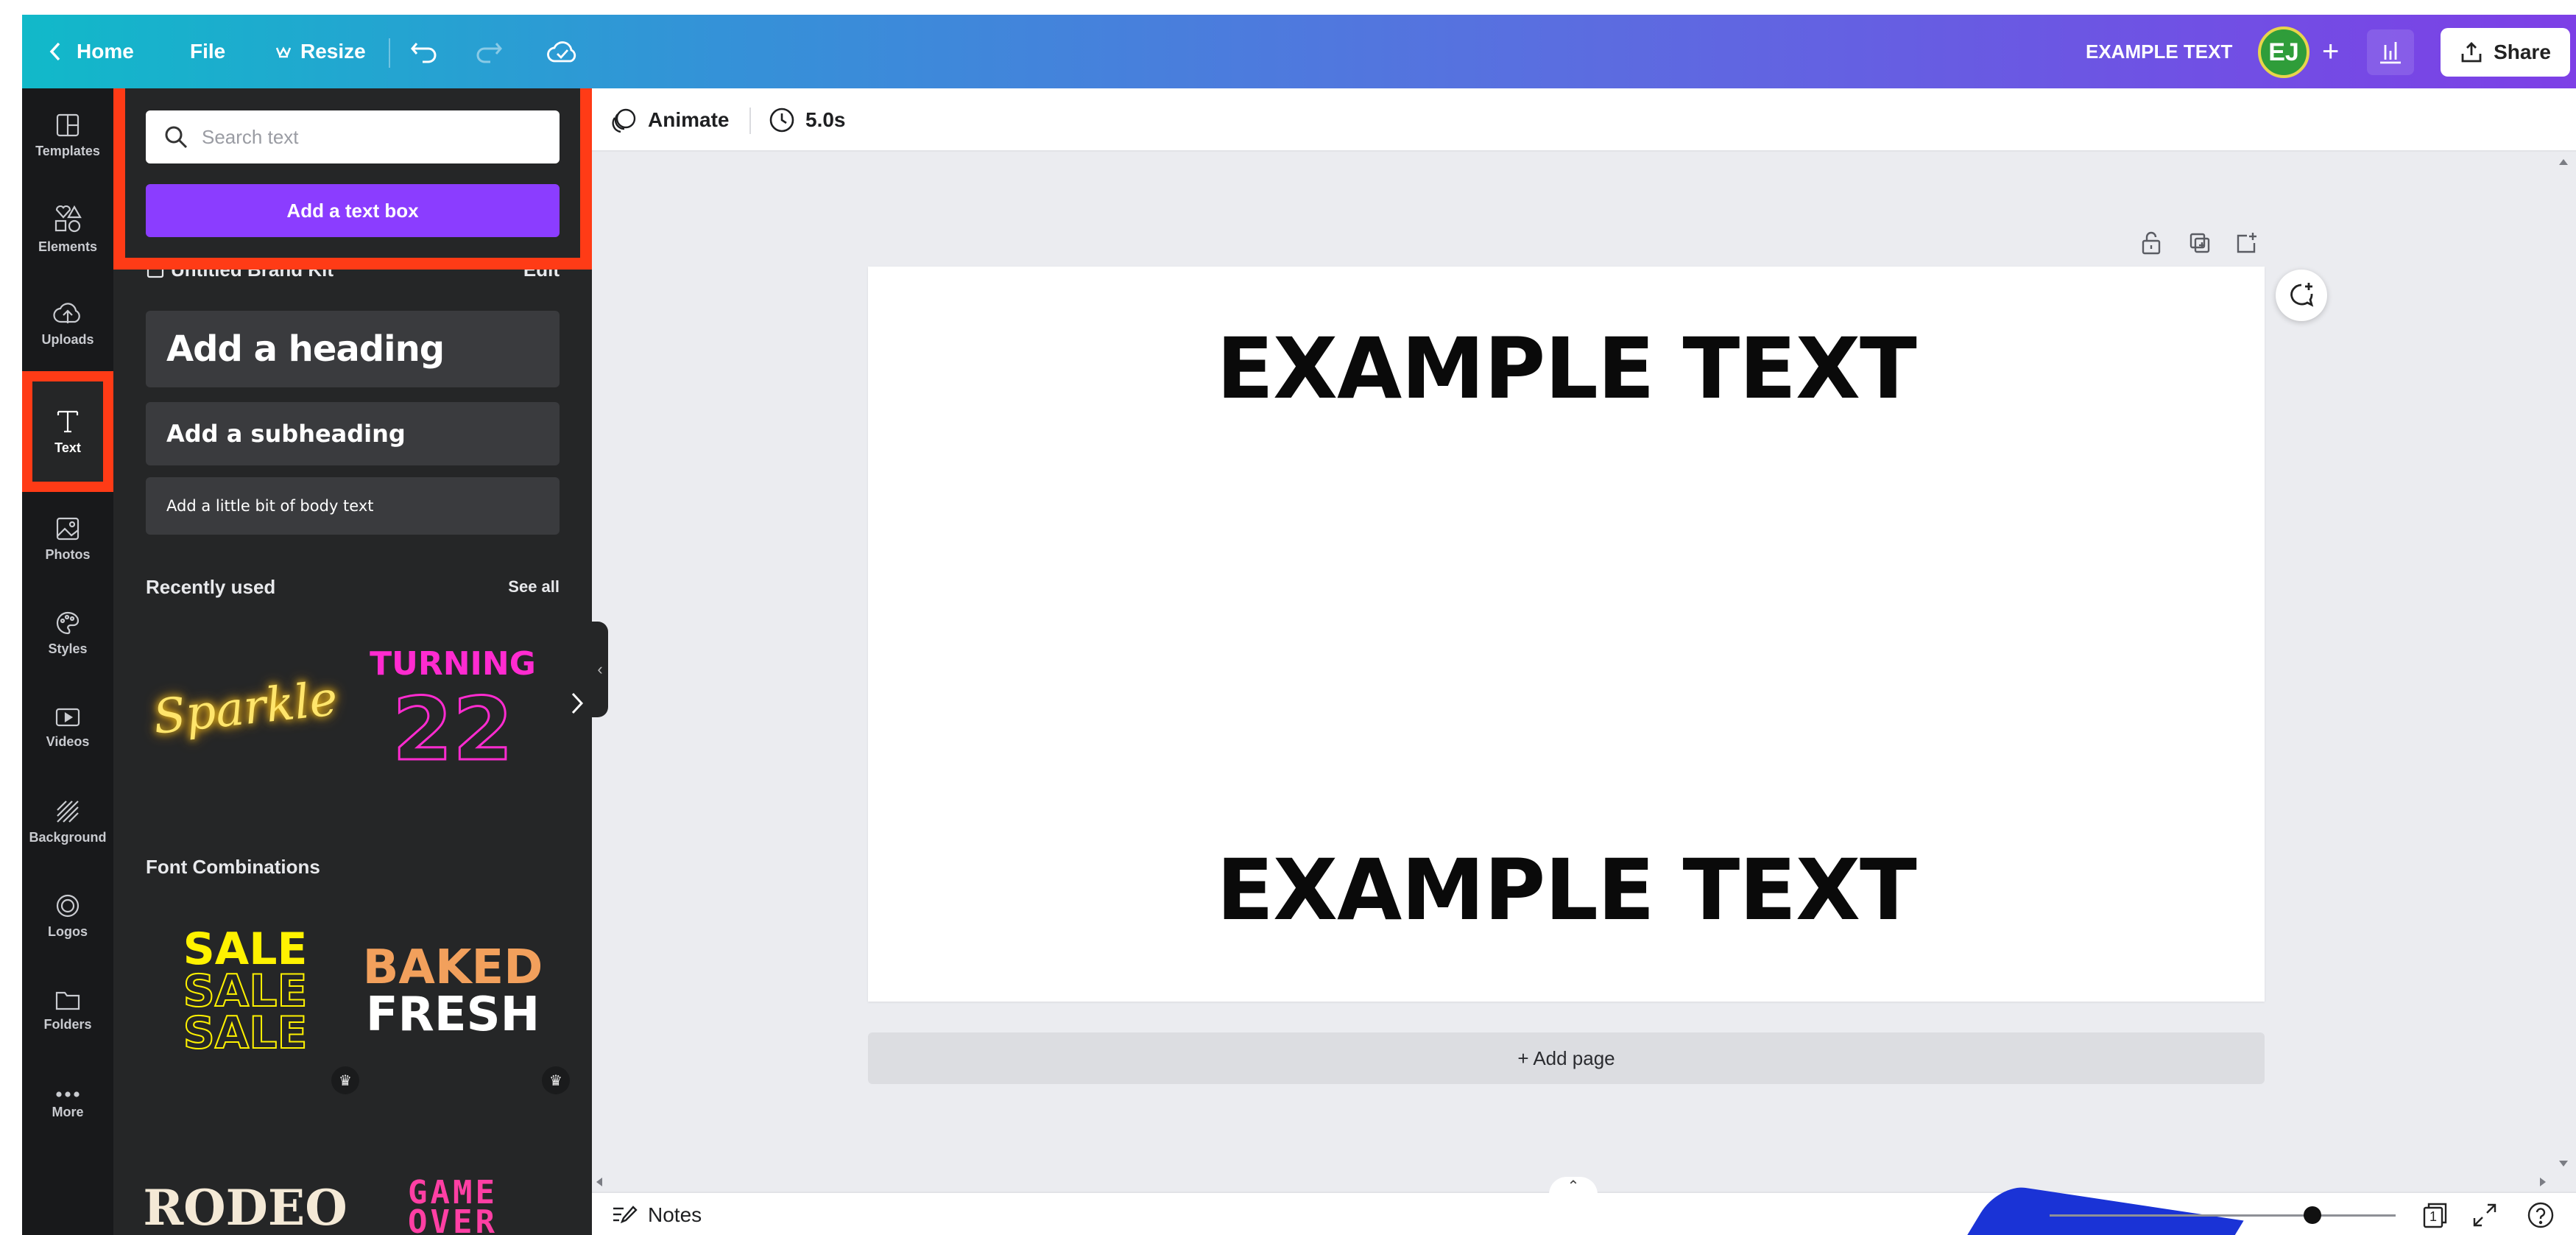 This screenshot has height=1235, width=2576. What do you see at coordinates (67, 717) in the screenshot?
I see `videos-icon` at bounding box center [67, 717].